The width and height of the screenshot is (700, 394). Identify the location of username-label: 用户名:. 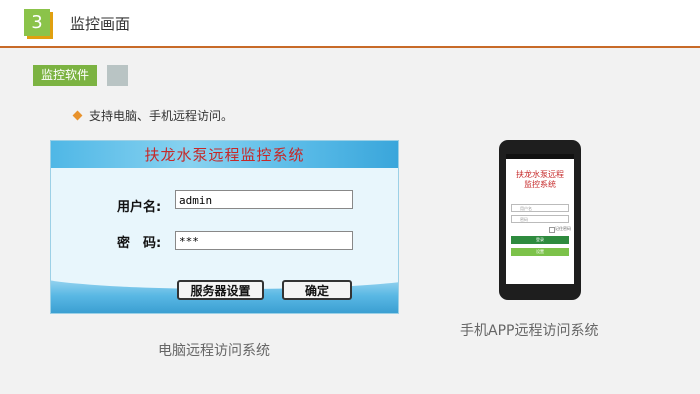
(139, 207).